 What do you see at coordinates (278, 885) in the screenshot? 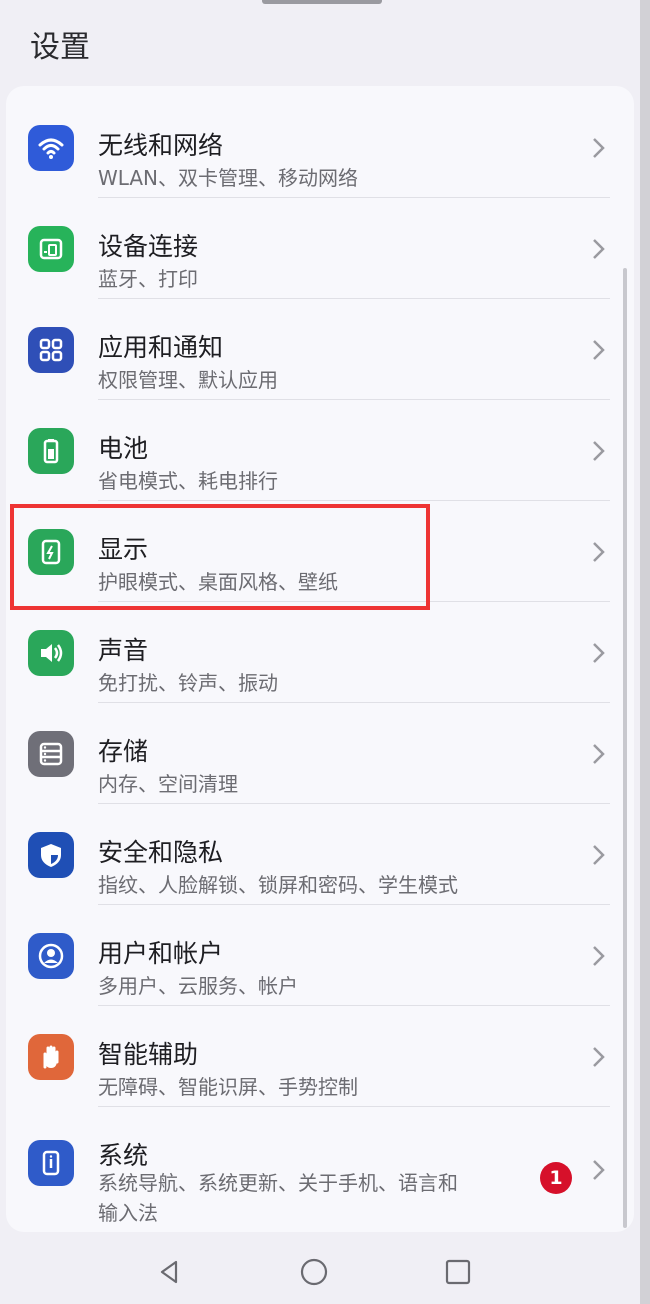
I see `item-subtitle: 指纹、人脸解锁、锁屏和密码、学生模式` at bounding box center [278, 885].